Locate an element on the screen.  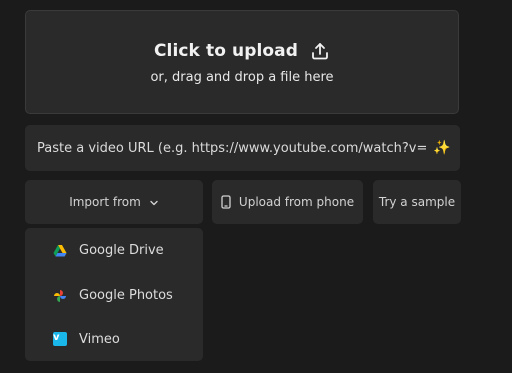
try-sample-button: Try a sample is located at coordinates (417, 202).